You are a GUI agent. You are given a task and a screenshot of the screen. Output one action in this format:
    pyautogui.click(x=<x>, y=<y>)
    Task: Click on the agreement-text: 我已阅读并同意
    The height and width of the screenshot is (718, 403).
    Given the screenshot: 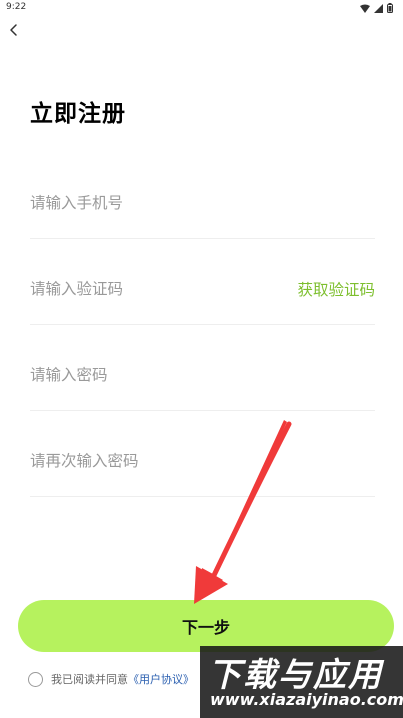 What is the action you would take?
    pyautogui.click(x=89, y=679)
    